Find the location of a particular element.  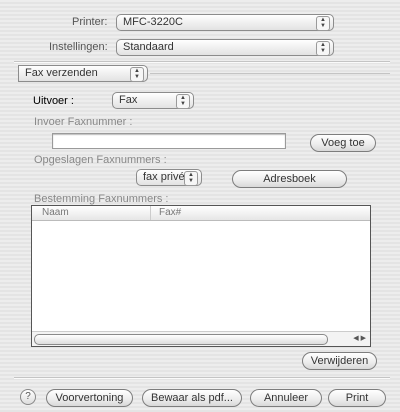

printer-value: MFC-3220C is located at coordinates (153, 22).